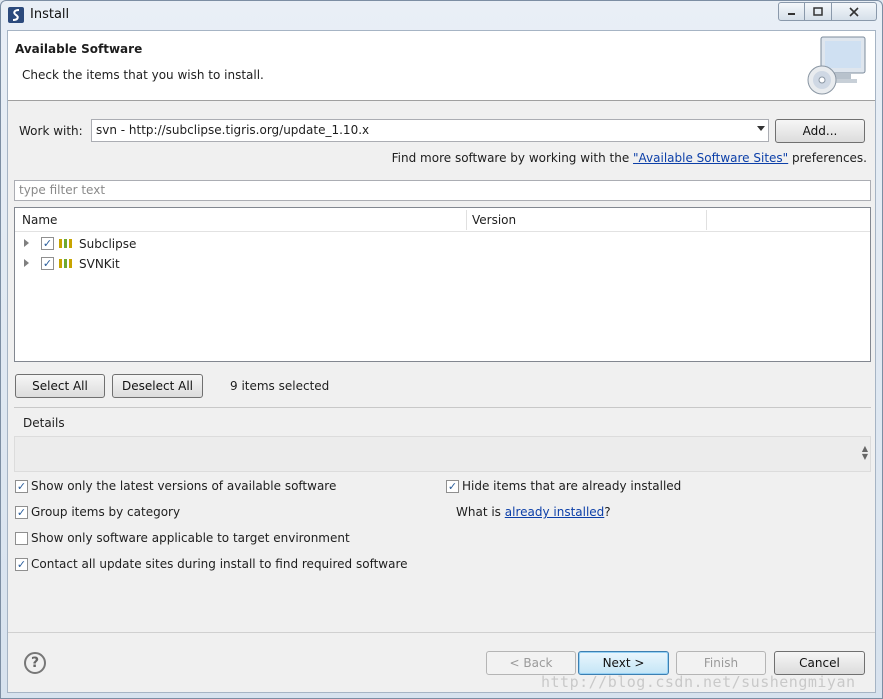  I want to click on more-software-prefix: Find more software by working with the, so click(512, 158).